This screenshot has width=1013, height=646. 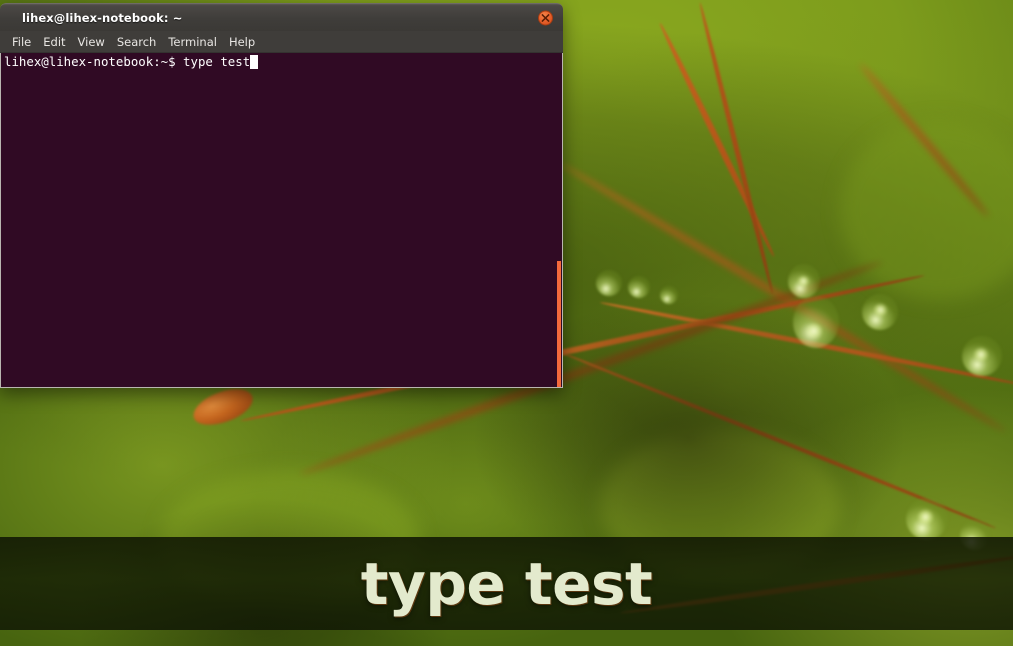 I want to click on terminal-prompt: lihex@lihex-notebook:~$, so click(x=94, y=61).